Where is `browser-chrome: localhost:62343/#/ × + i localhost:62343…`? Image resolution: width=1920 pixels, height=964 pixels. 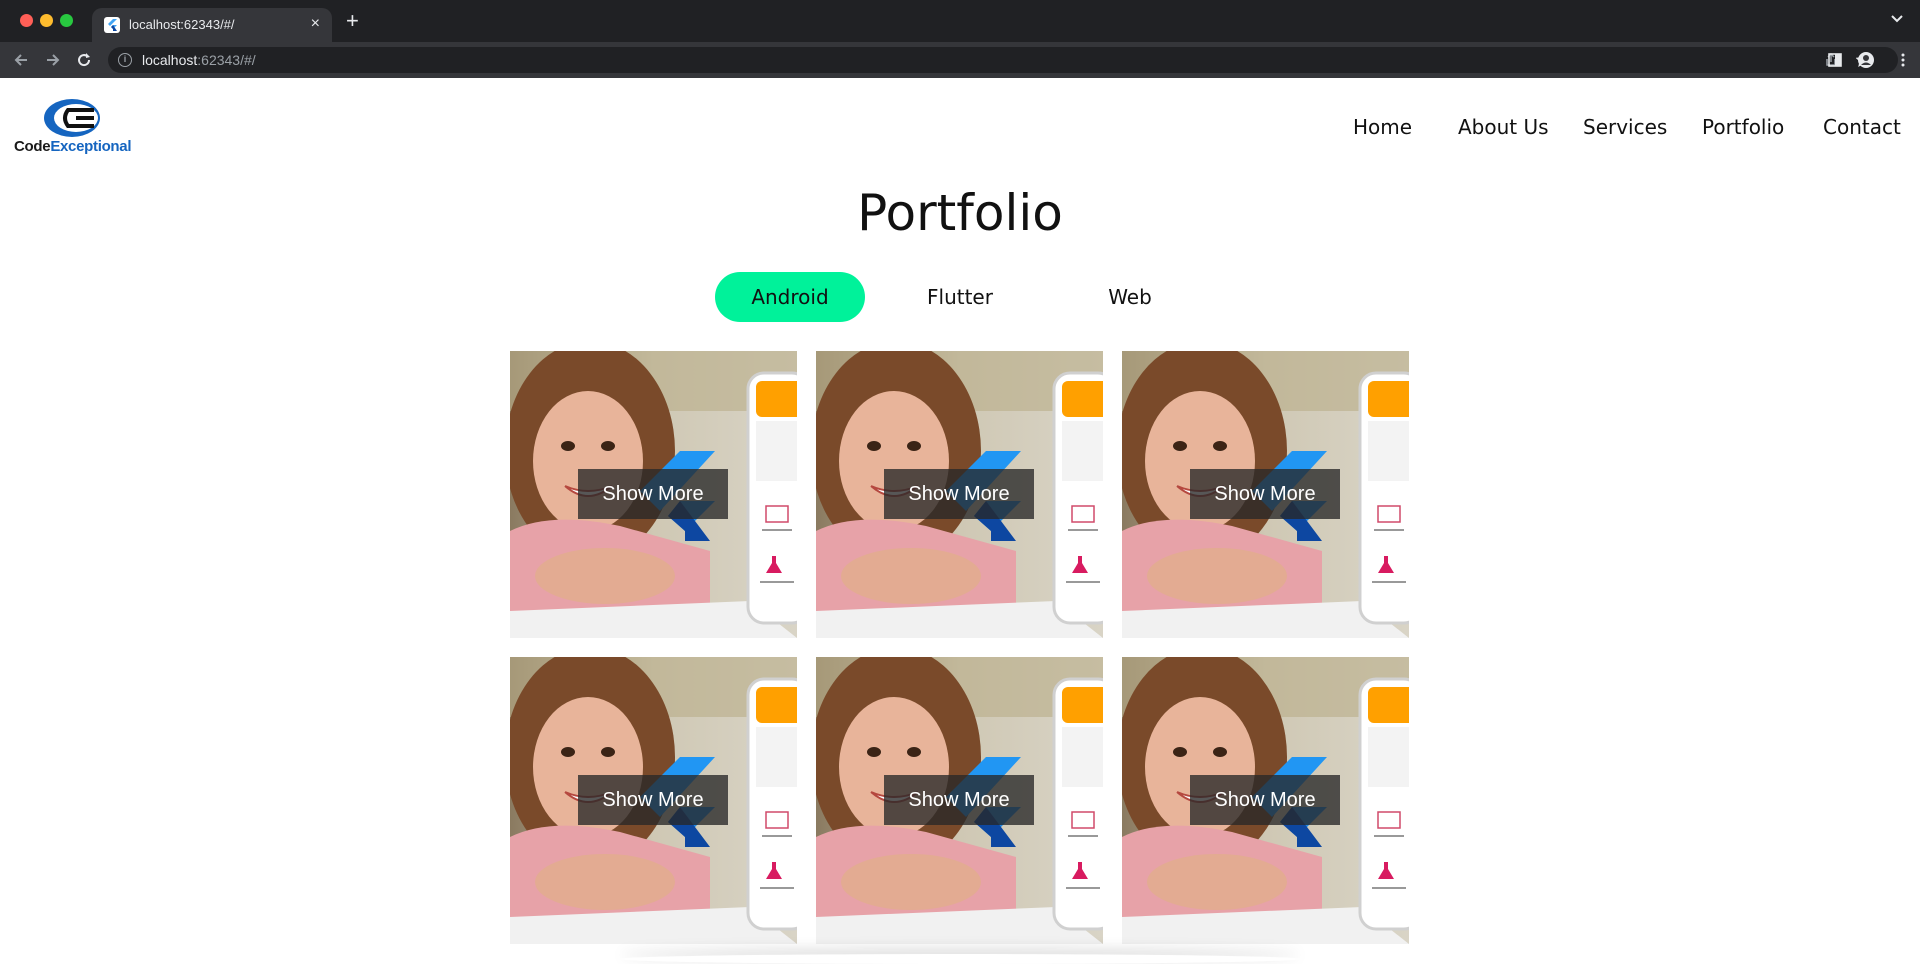 browser-chrome: localhost:62343/#/ × + i localhost:62343… is located at coordinates (960, 39).